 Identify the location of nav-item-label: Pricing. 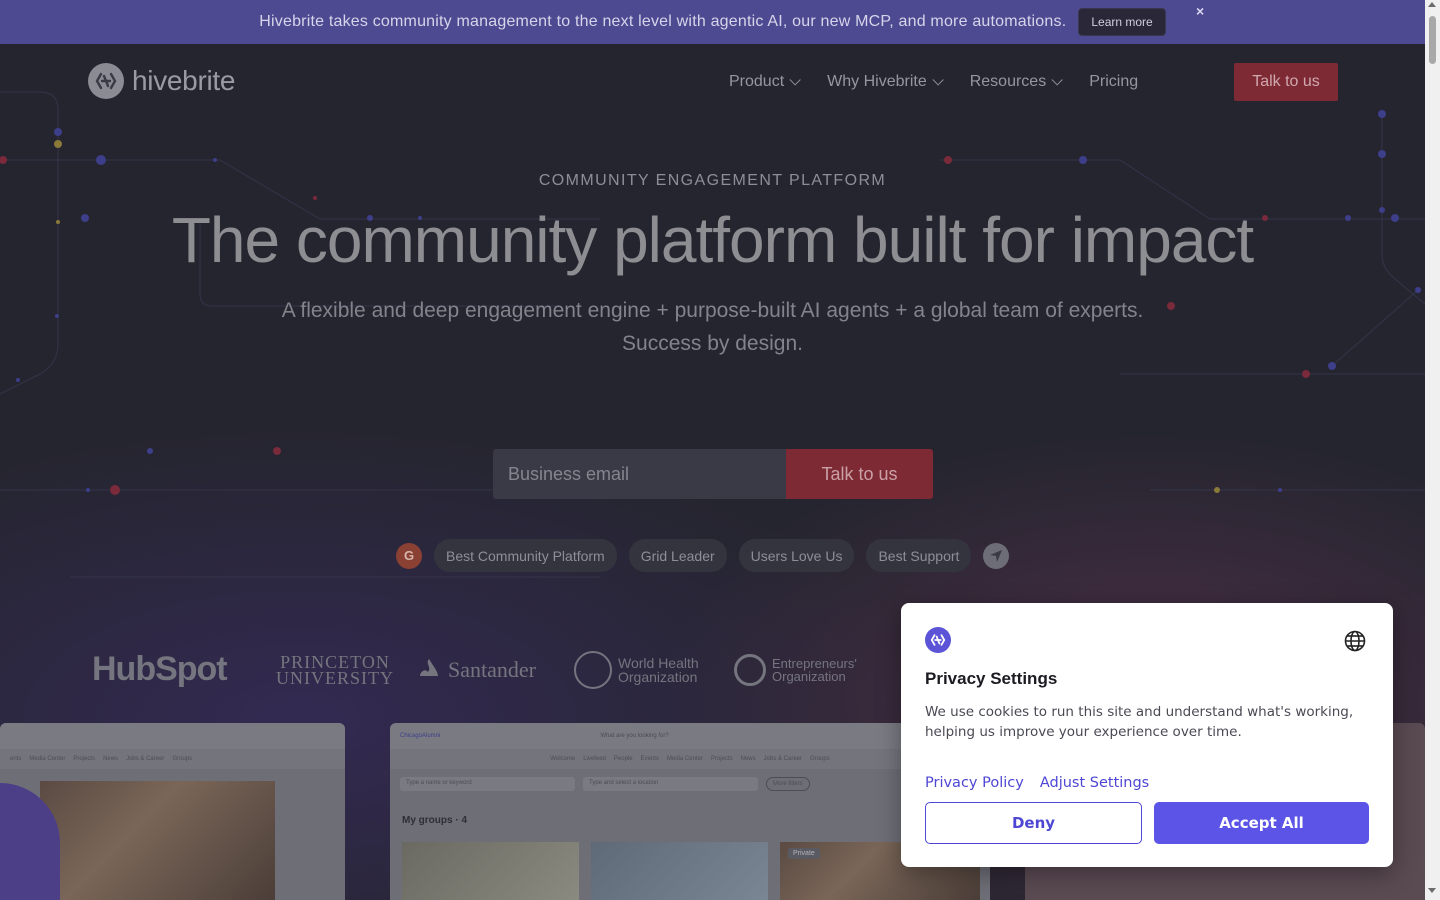
(1114, 81).